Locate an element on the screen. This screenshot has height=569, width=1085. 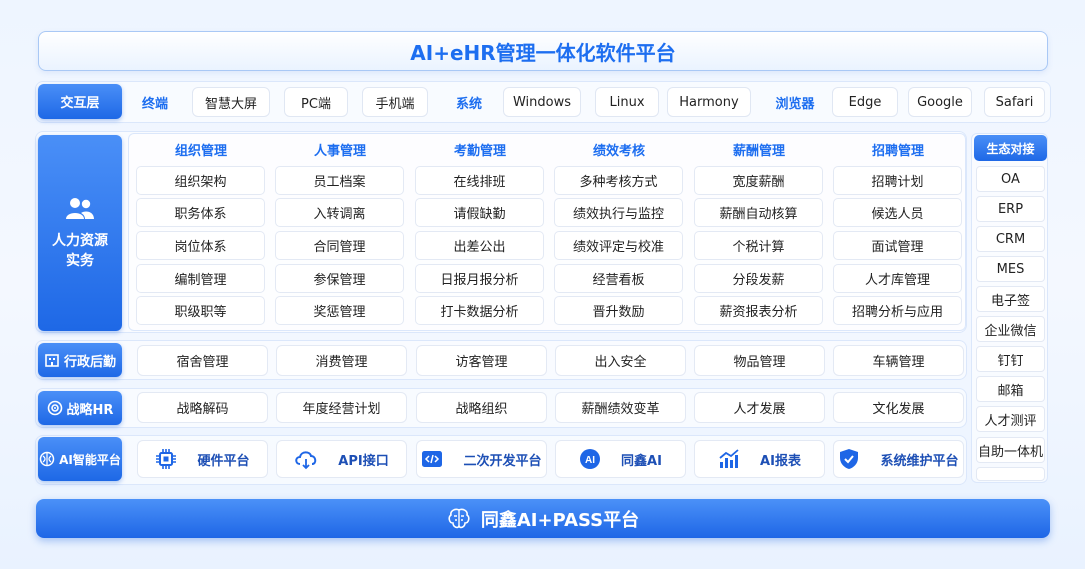
hr-cell: 编制管理 is located at coordinates (200, 278).